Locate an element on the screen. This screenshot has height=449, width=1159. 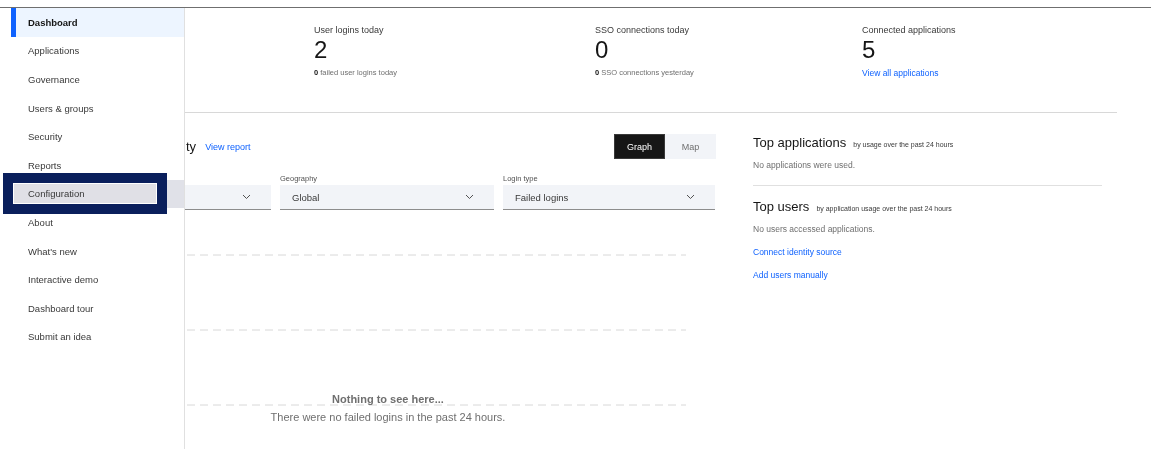
sidebar-item: Reports is located at coordinates (97, 165).